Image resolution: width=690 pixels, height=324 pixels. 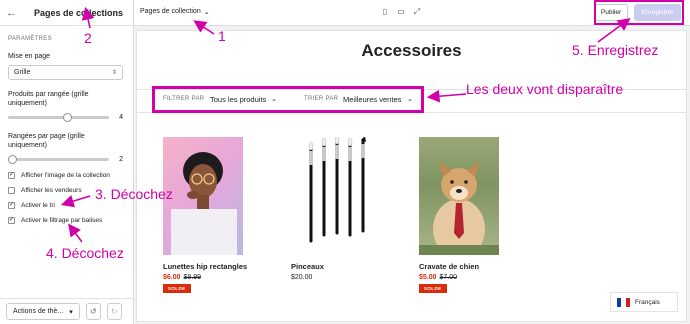 I want to click on select-arrows-icon: ⇕, so click(x=114, y=73).